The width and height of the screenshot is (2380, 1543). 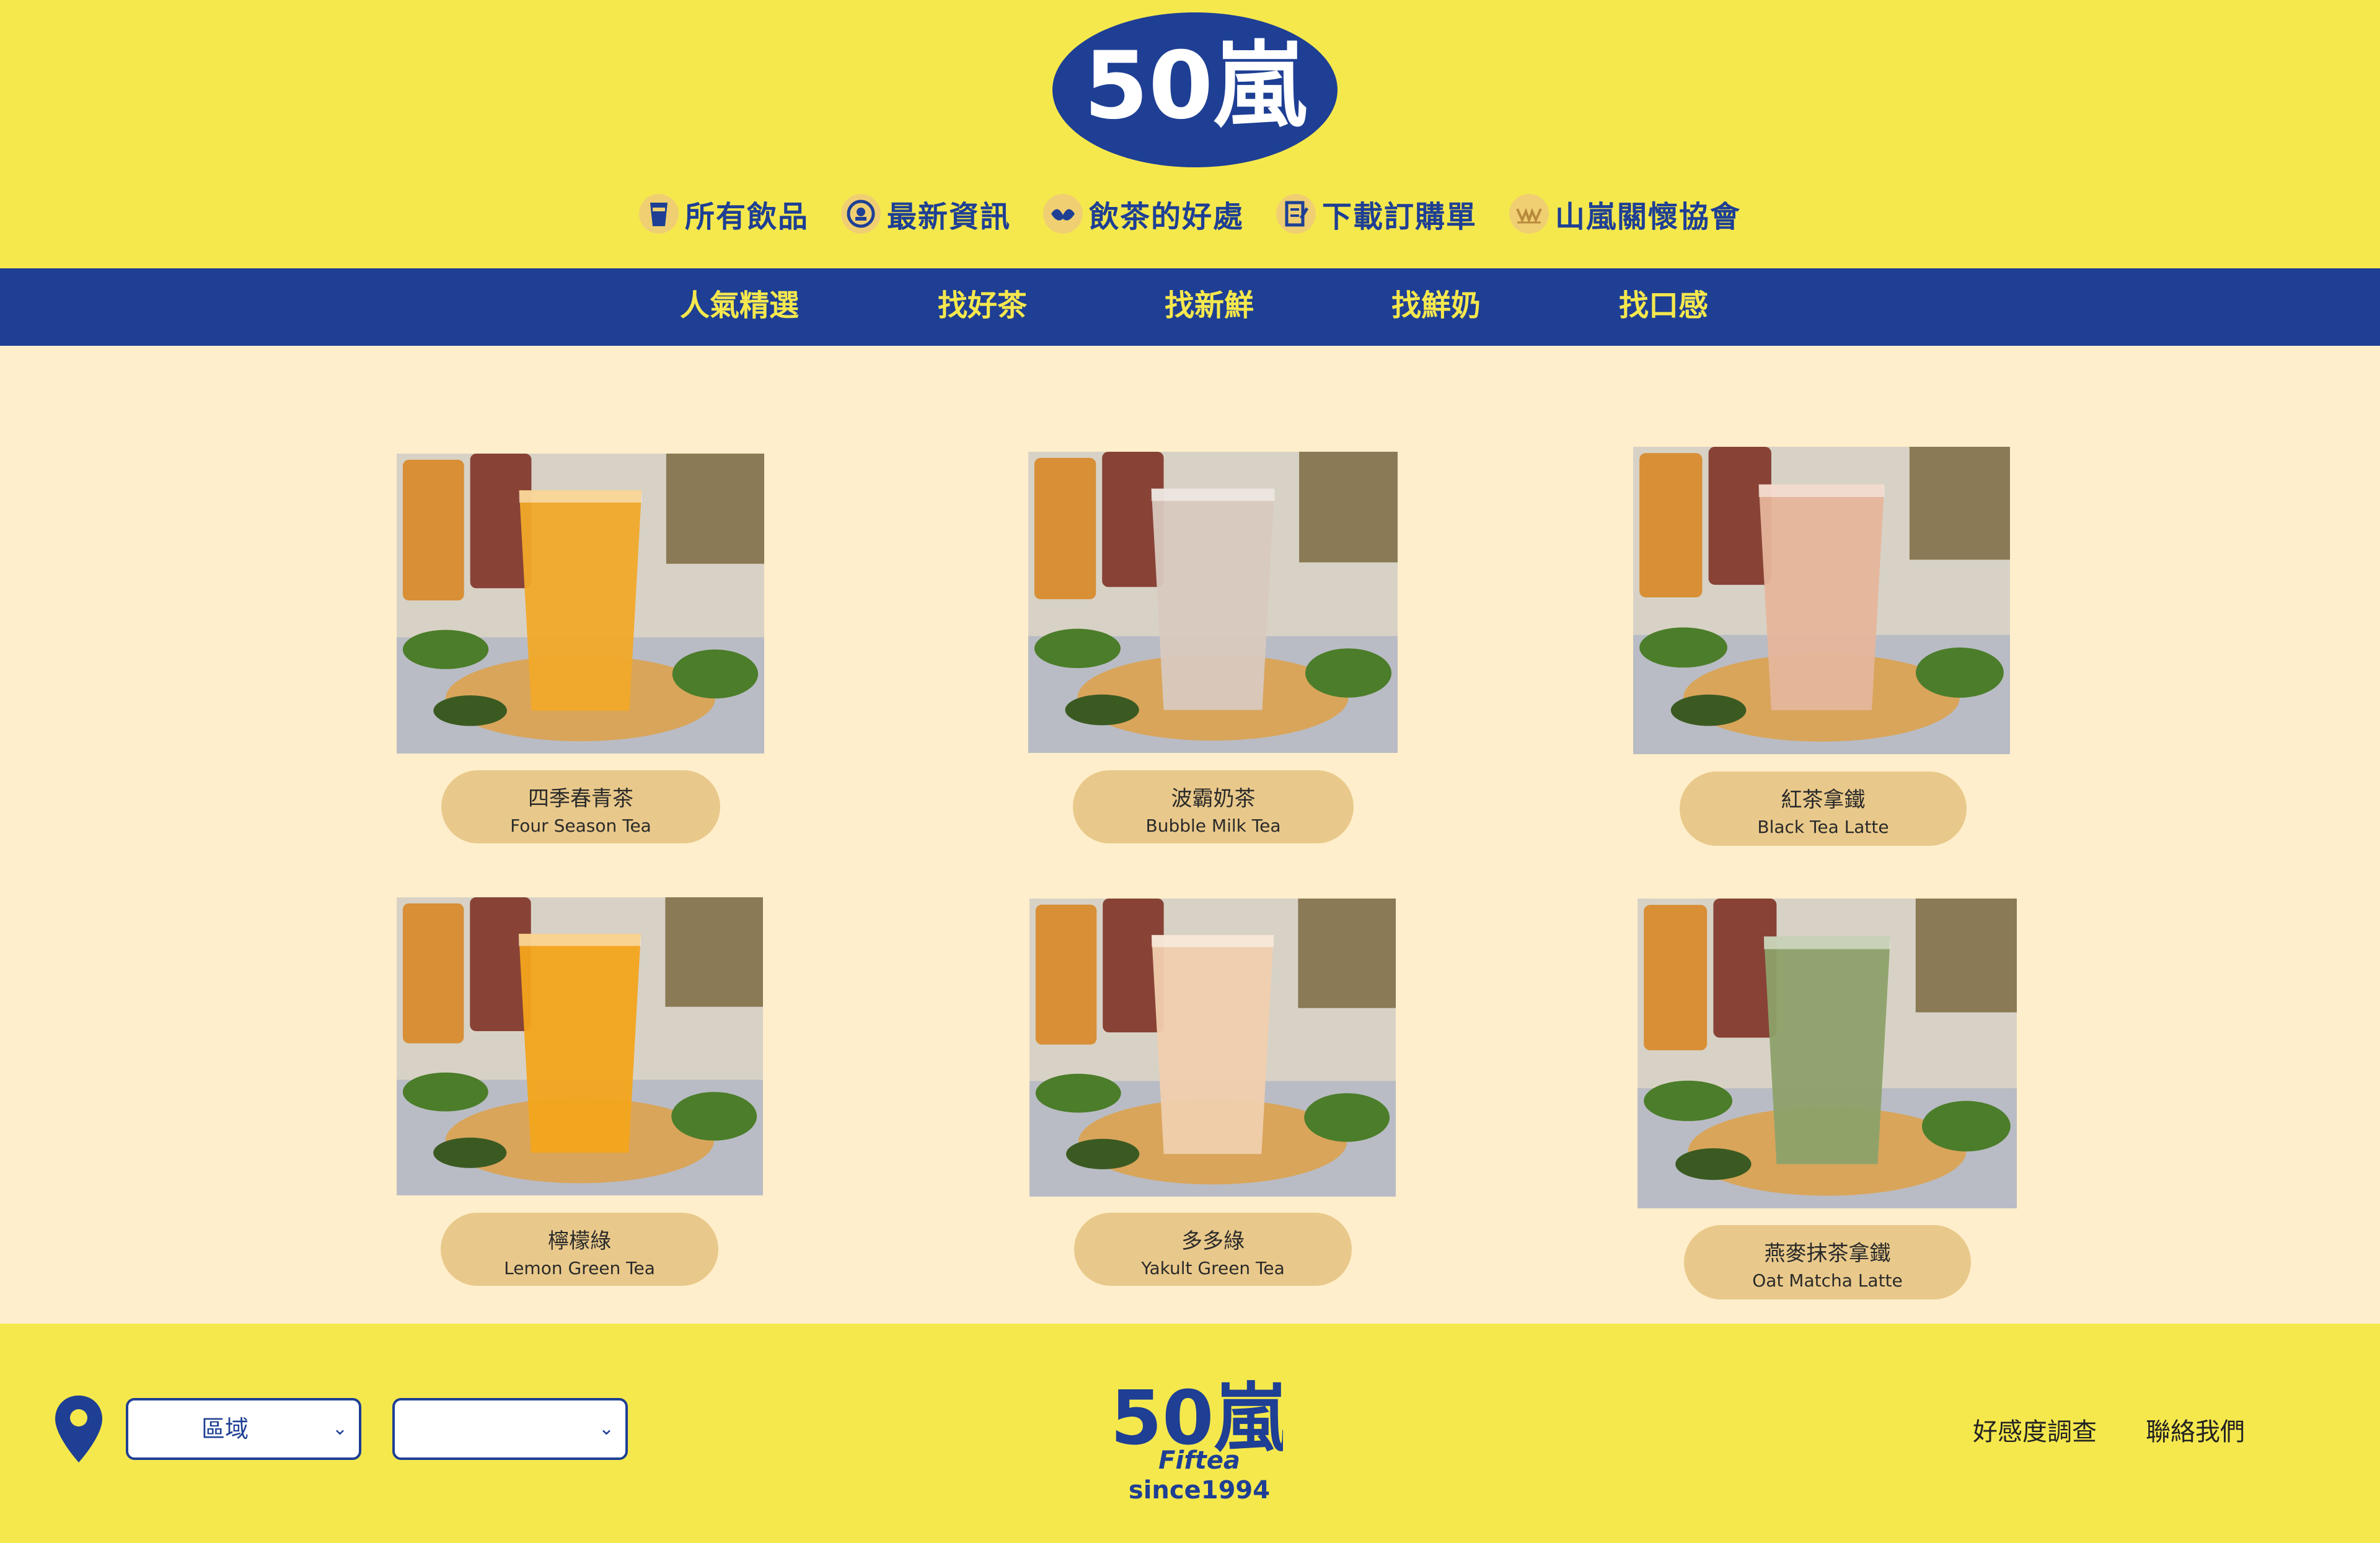 What do you see at coordinates (1213, 1268) in the screenshot?
I see `product-name-en: Yakult Green Tea` at bounding box center [1213, 1268].